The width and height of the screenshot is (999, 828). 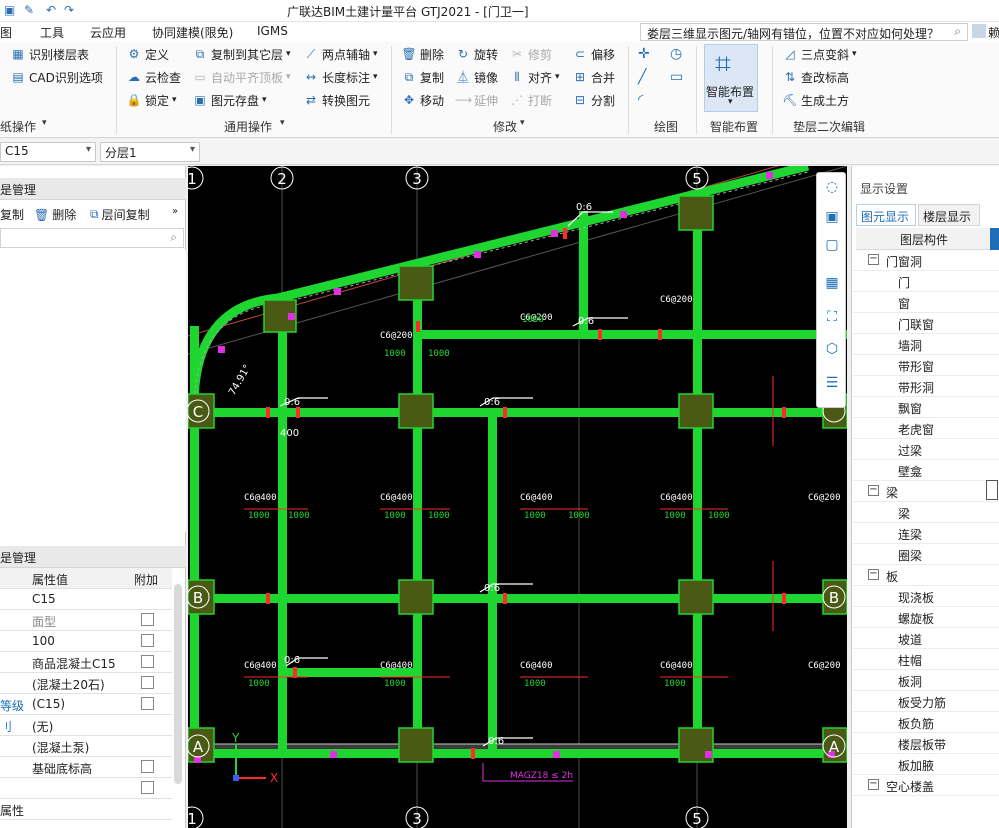 What do you see at coordinates (147, 54) in the screenshot?
I see `define-button: ⚙ 定义` at bounding box center [147, 54].